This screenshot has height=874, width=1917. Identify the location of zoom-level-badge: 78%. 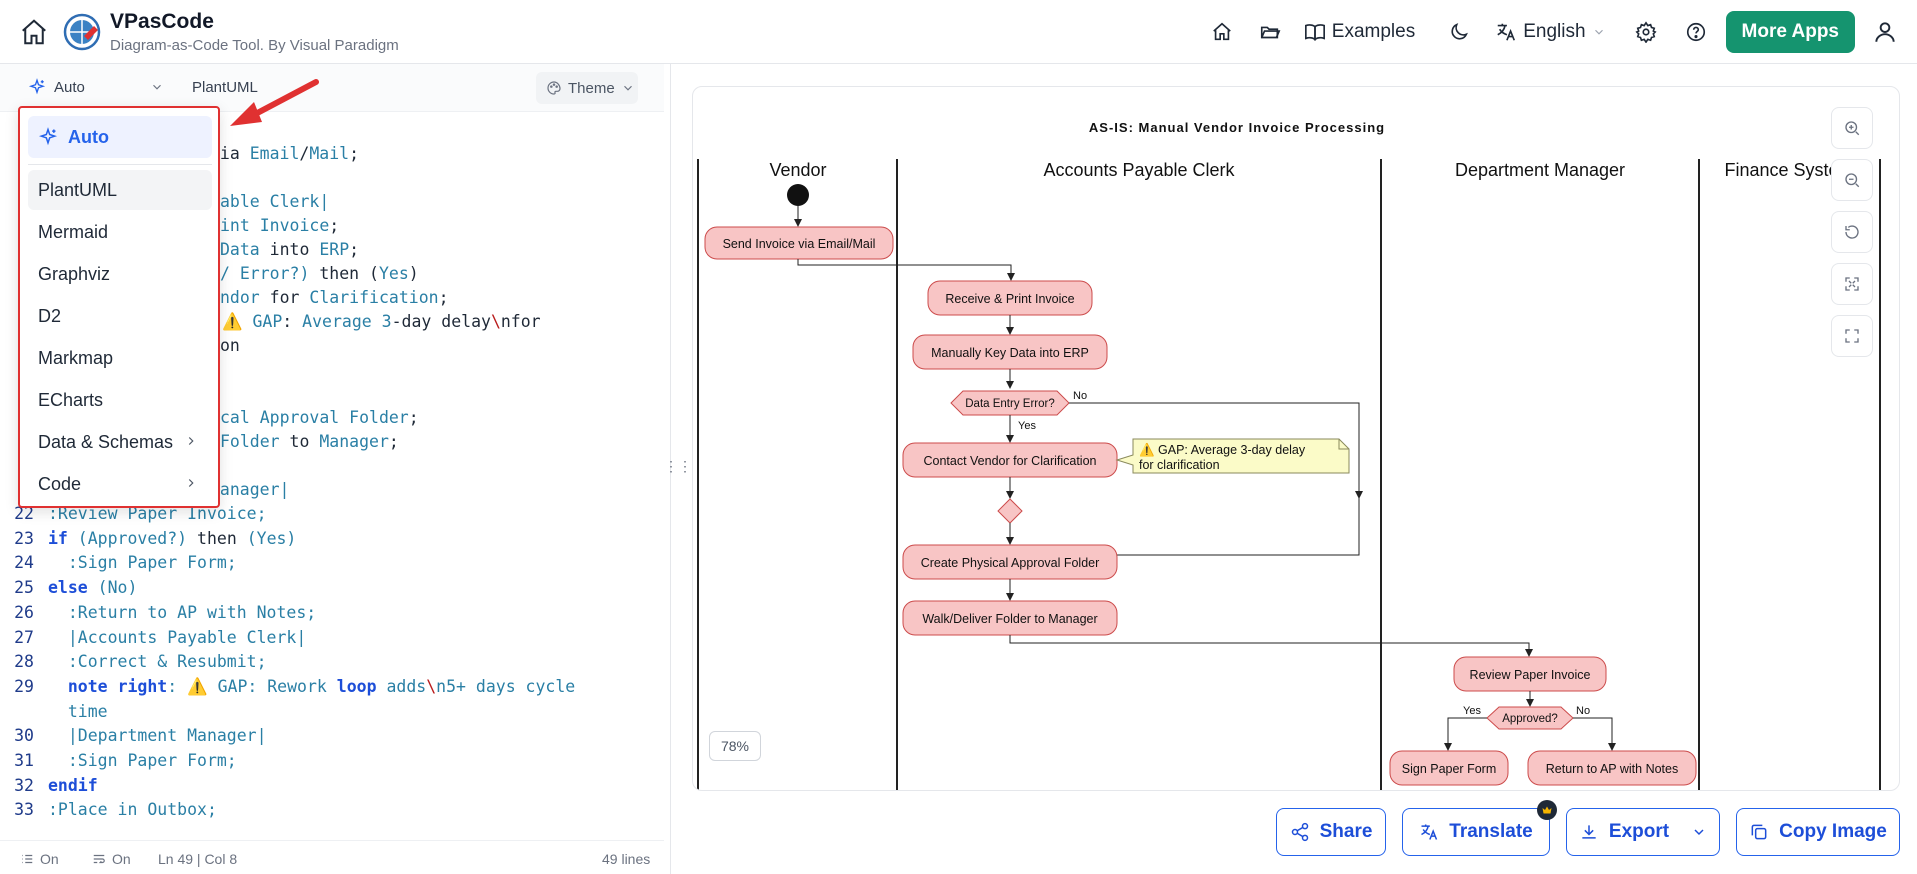
(735, 746).